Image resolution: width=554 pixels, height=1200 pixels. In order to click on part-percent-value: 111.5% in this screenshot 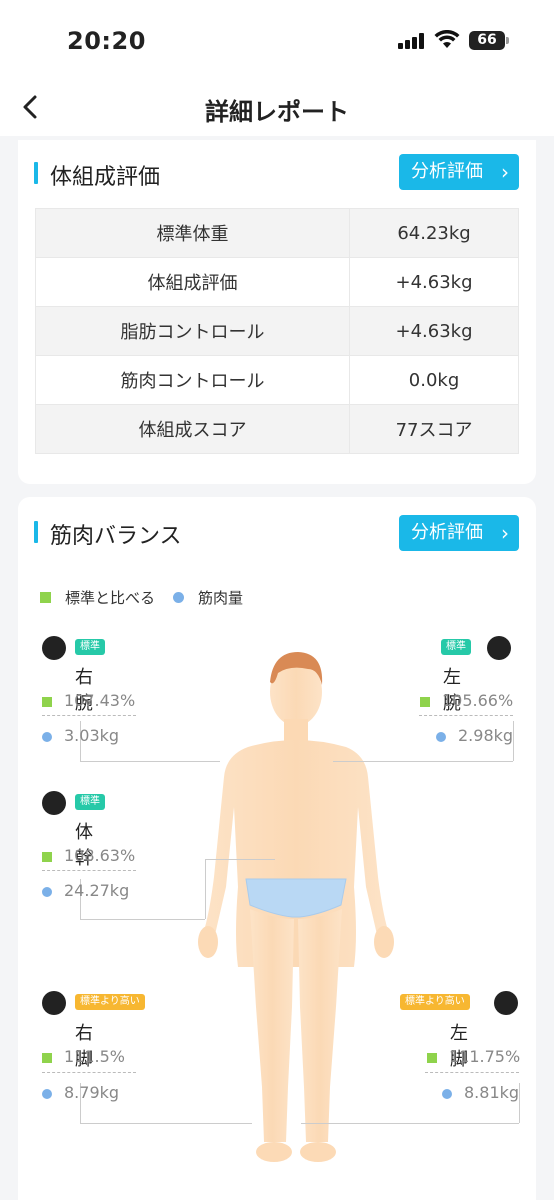, I will do `click(95, 1056)`.